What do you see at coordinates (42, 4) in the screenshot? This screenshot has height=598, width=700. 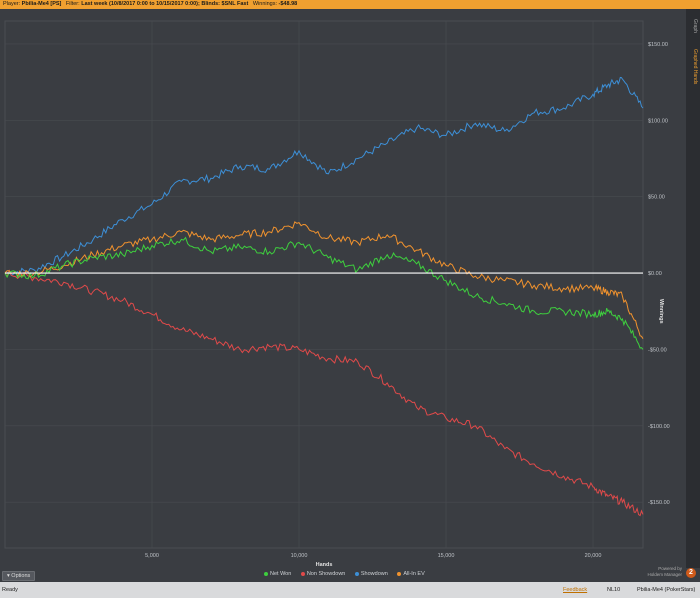 I see `player-name: Pbilia-Me4 [PS]` at bounding box center [42, 4].